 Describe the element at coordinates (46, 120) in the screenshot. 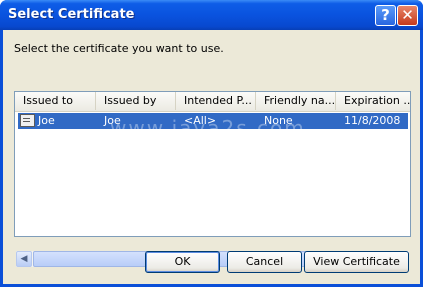

I see `cell-issued-to: Joe` at that location.